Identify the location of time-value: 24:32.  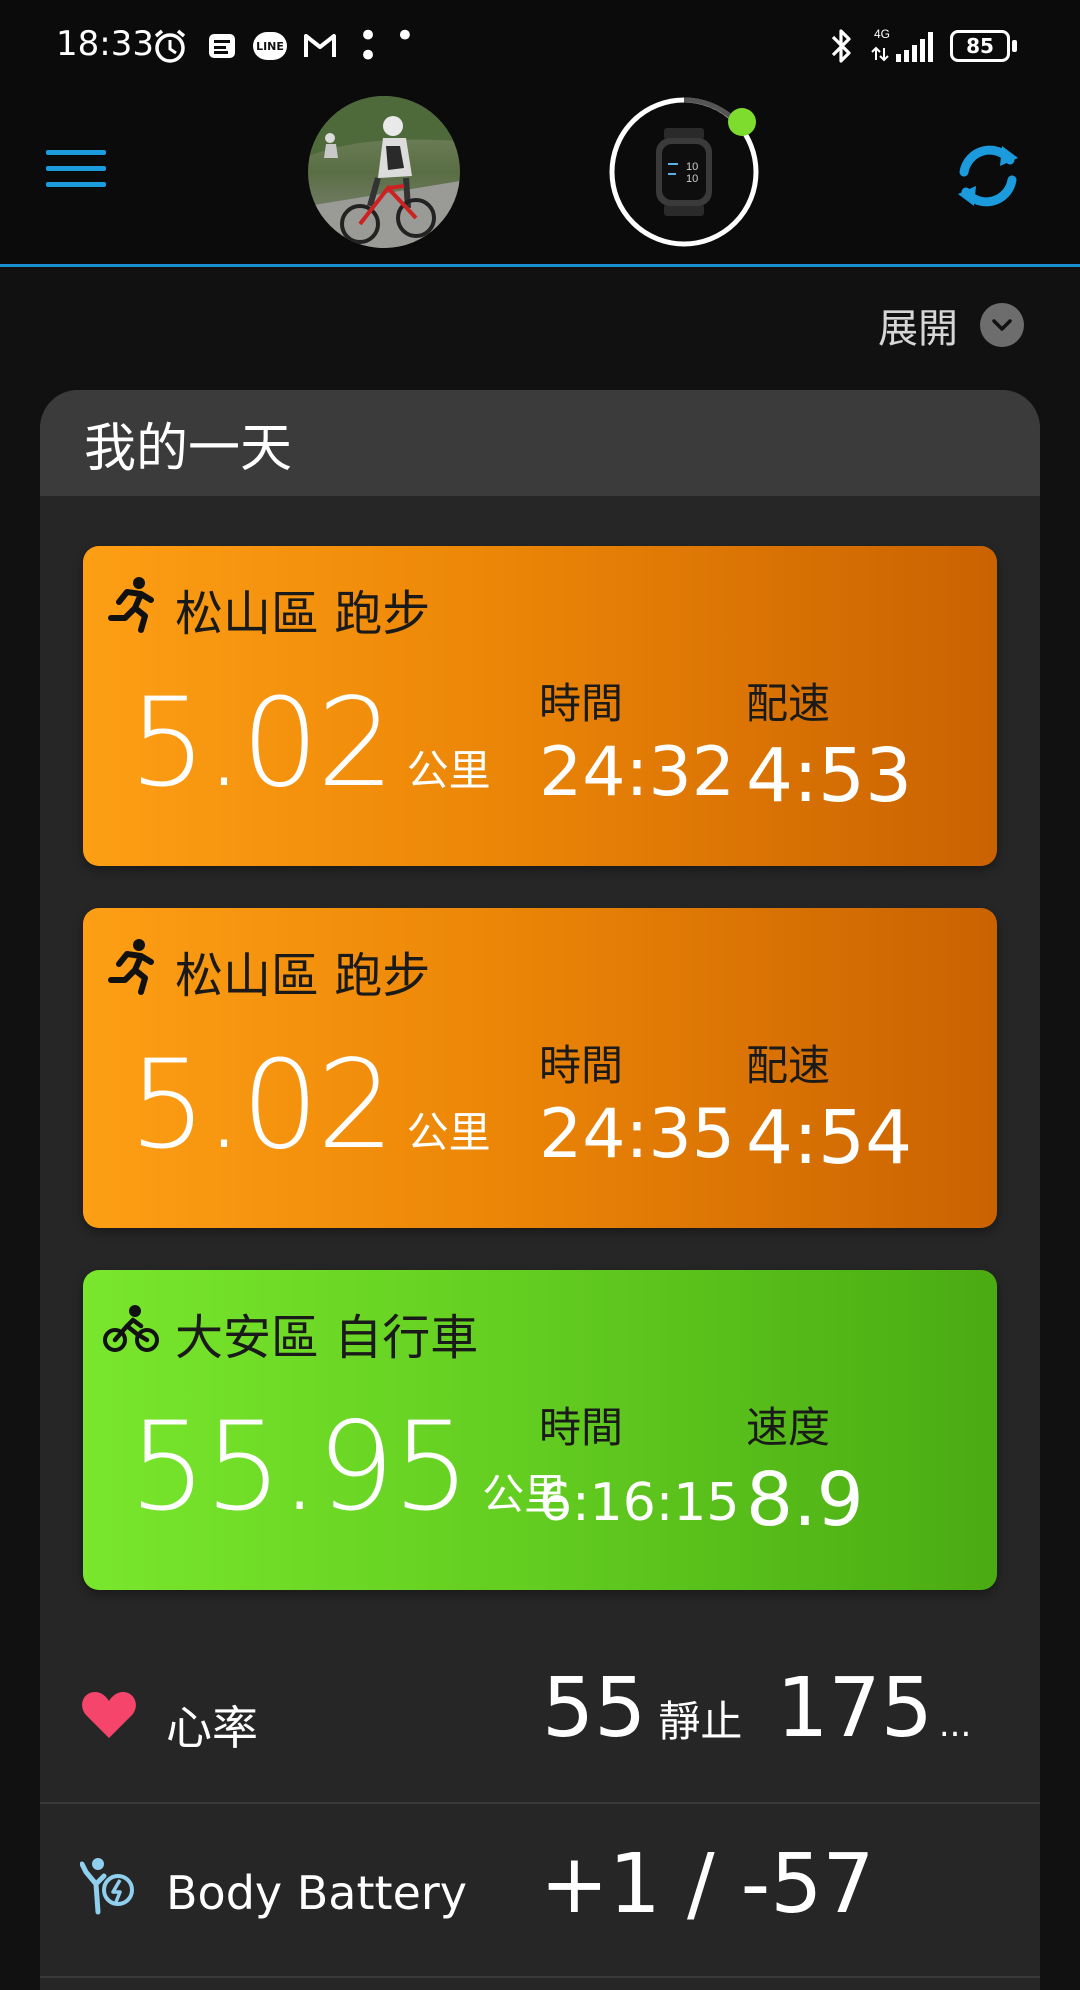
(637, 772).